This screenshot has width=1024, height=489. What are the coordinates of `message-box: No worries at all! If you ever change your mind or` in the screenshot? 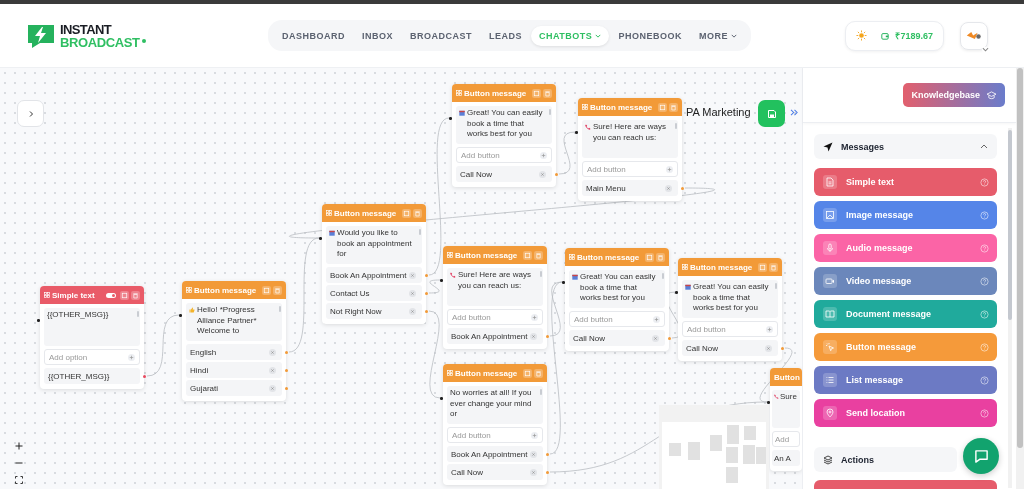 It's located at (495, 405).